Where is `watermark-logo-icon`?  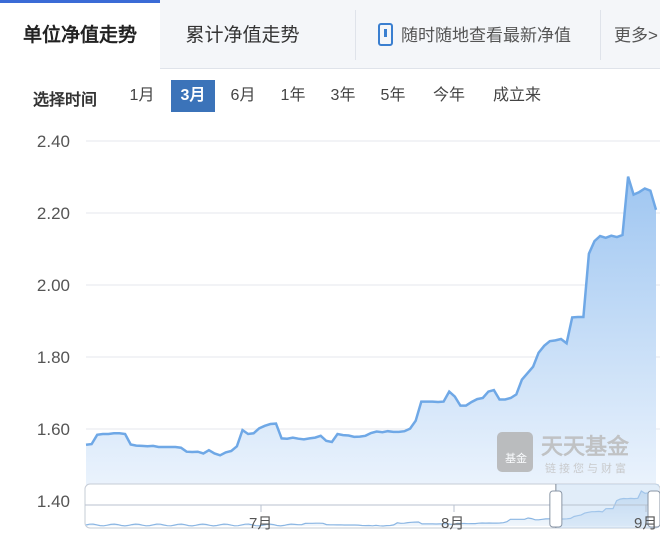
watermark-logo-icon is located at coordinates (515, 452).